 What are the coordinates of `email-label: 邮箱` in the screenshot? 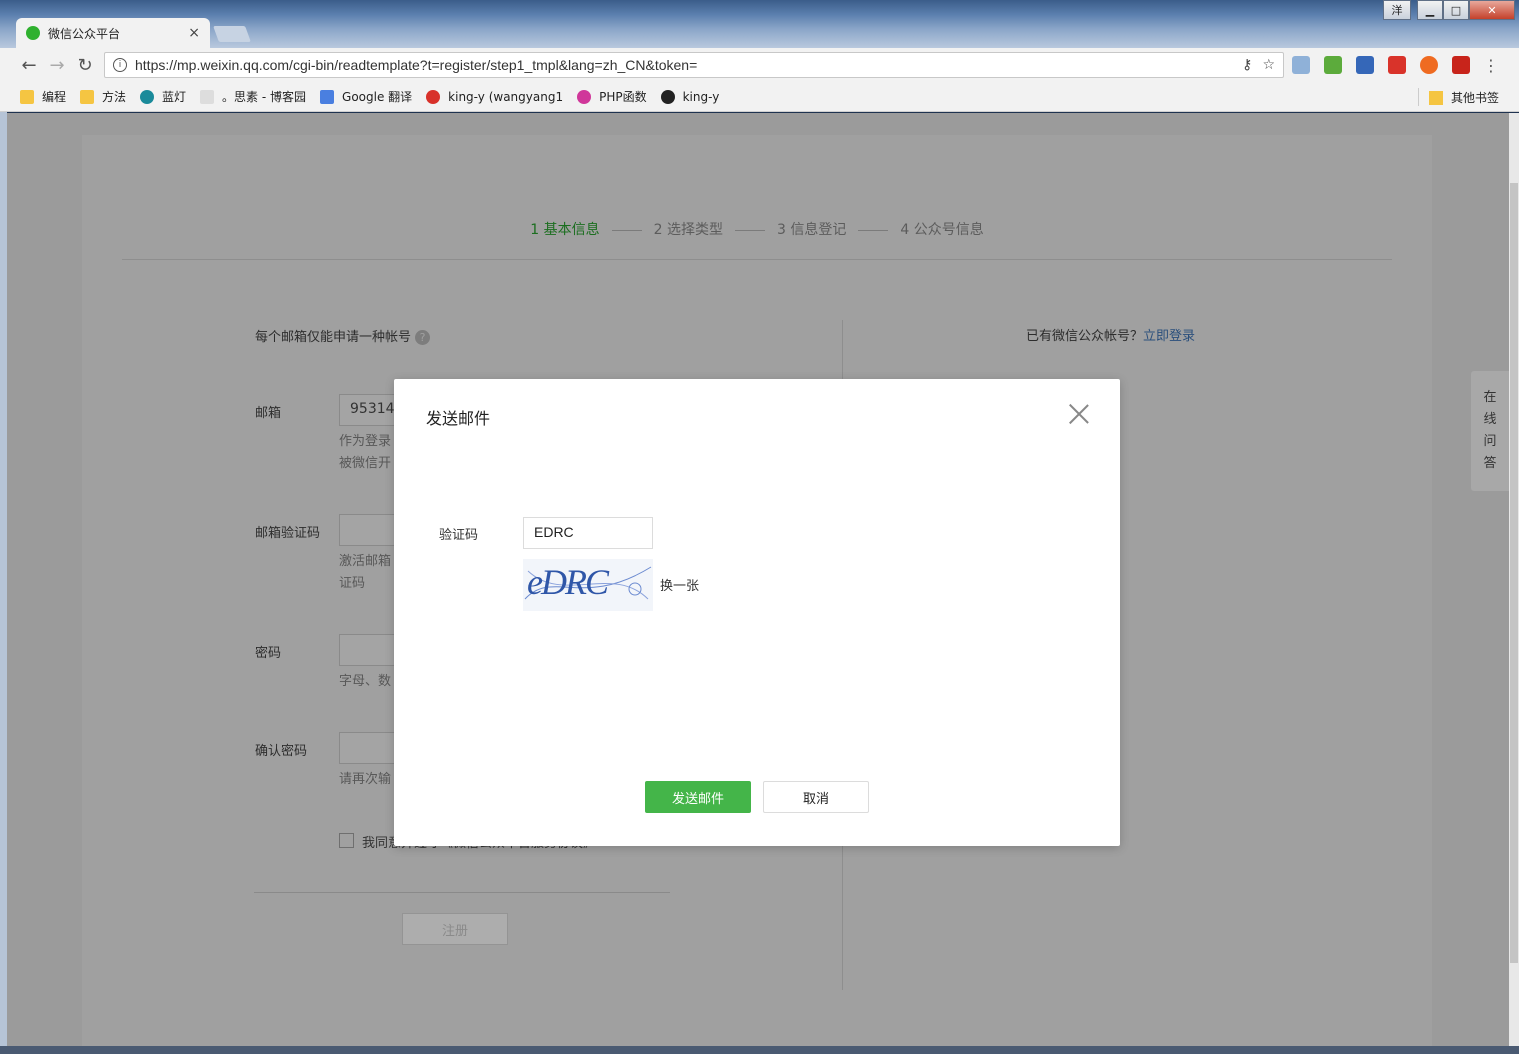 It's located at (268, 413).